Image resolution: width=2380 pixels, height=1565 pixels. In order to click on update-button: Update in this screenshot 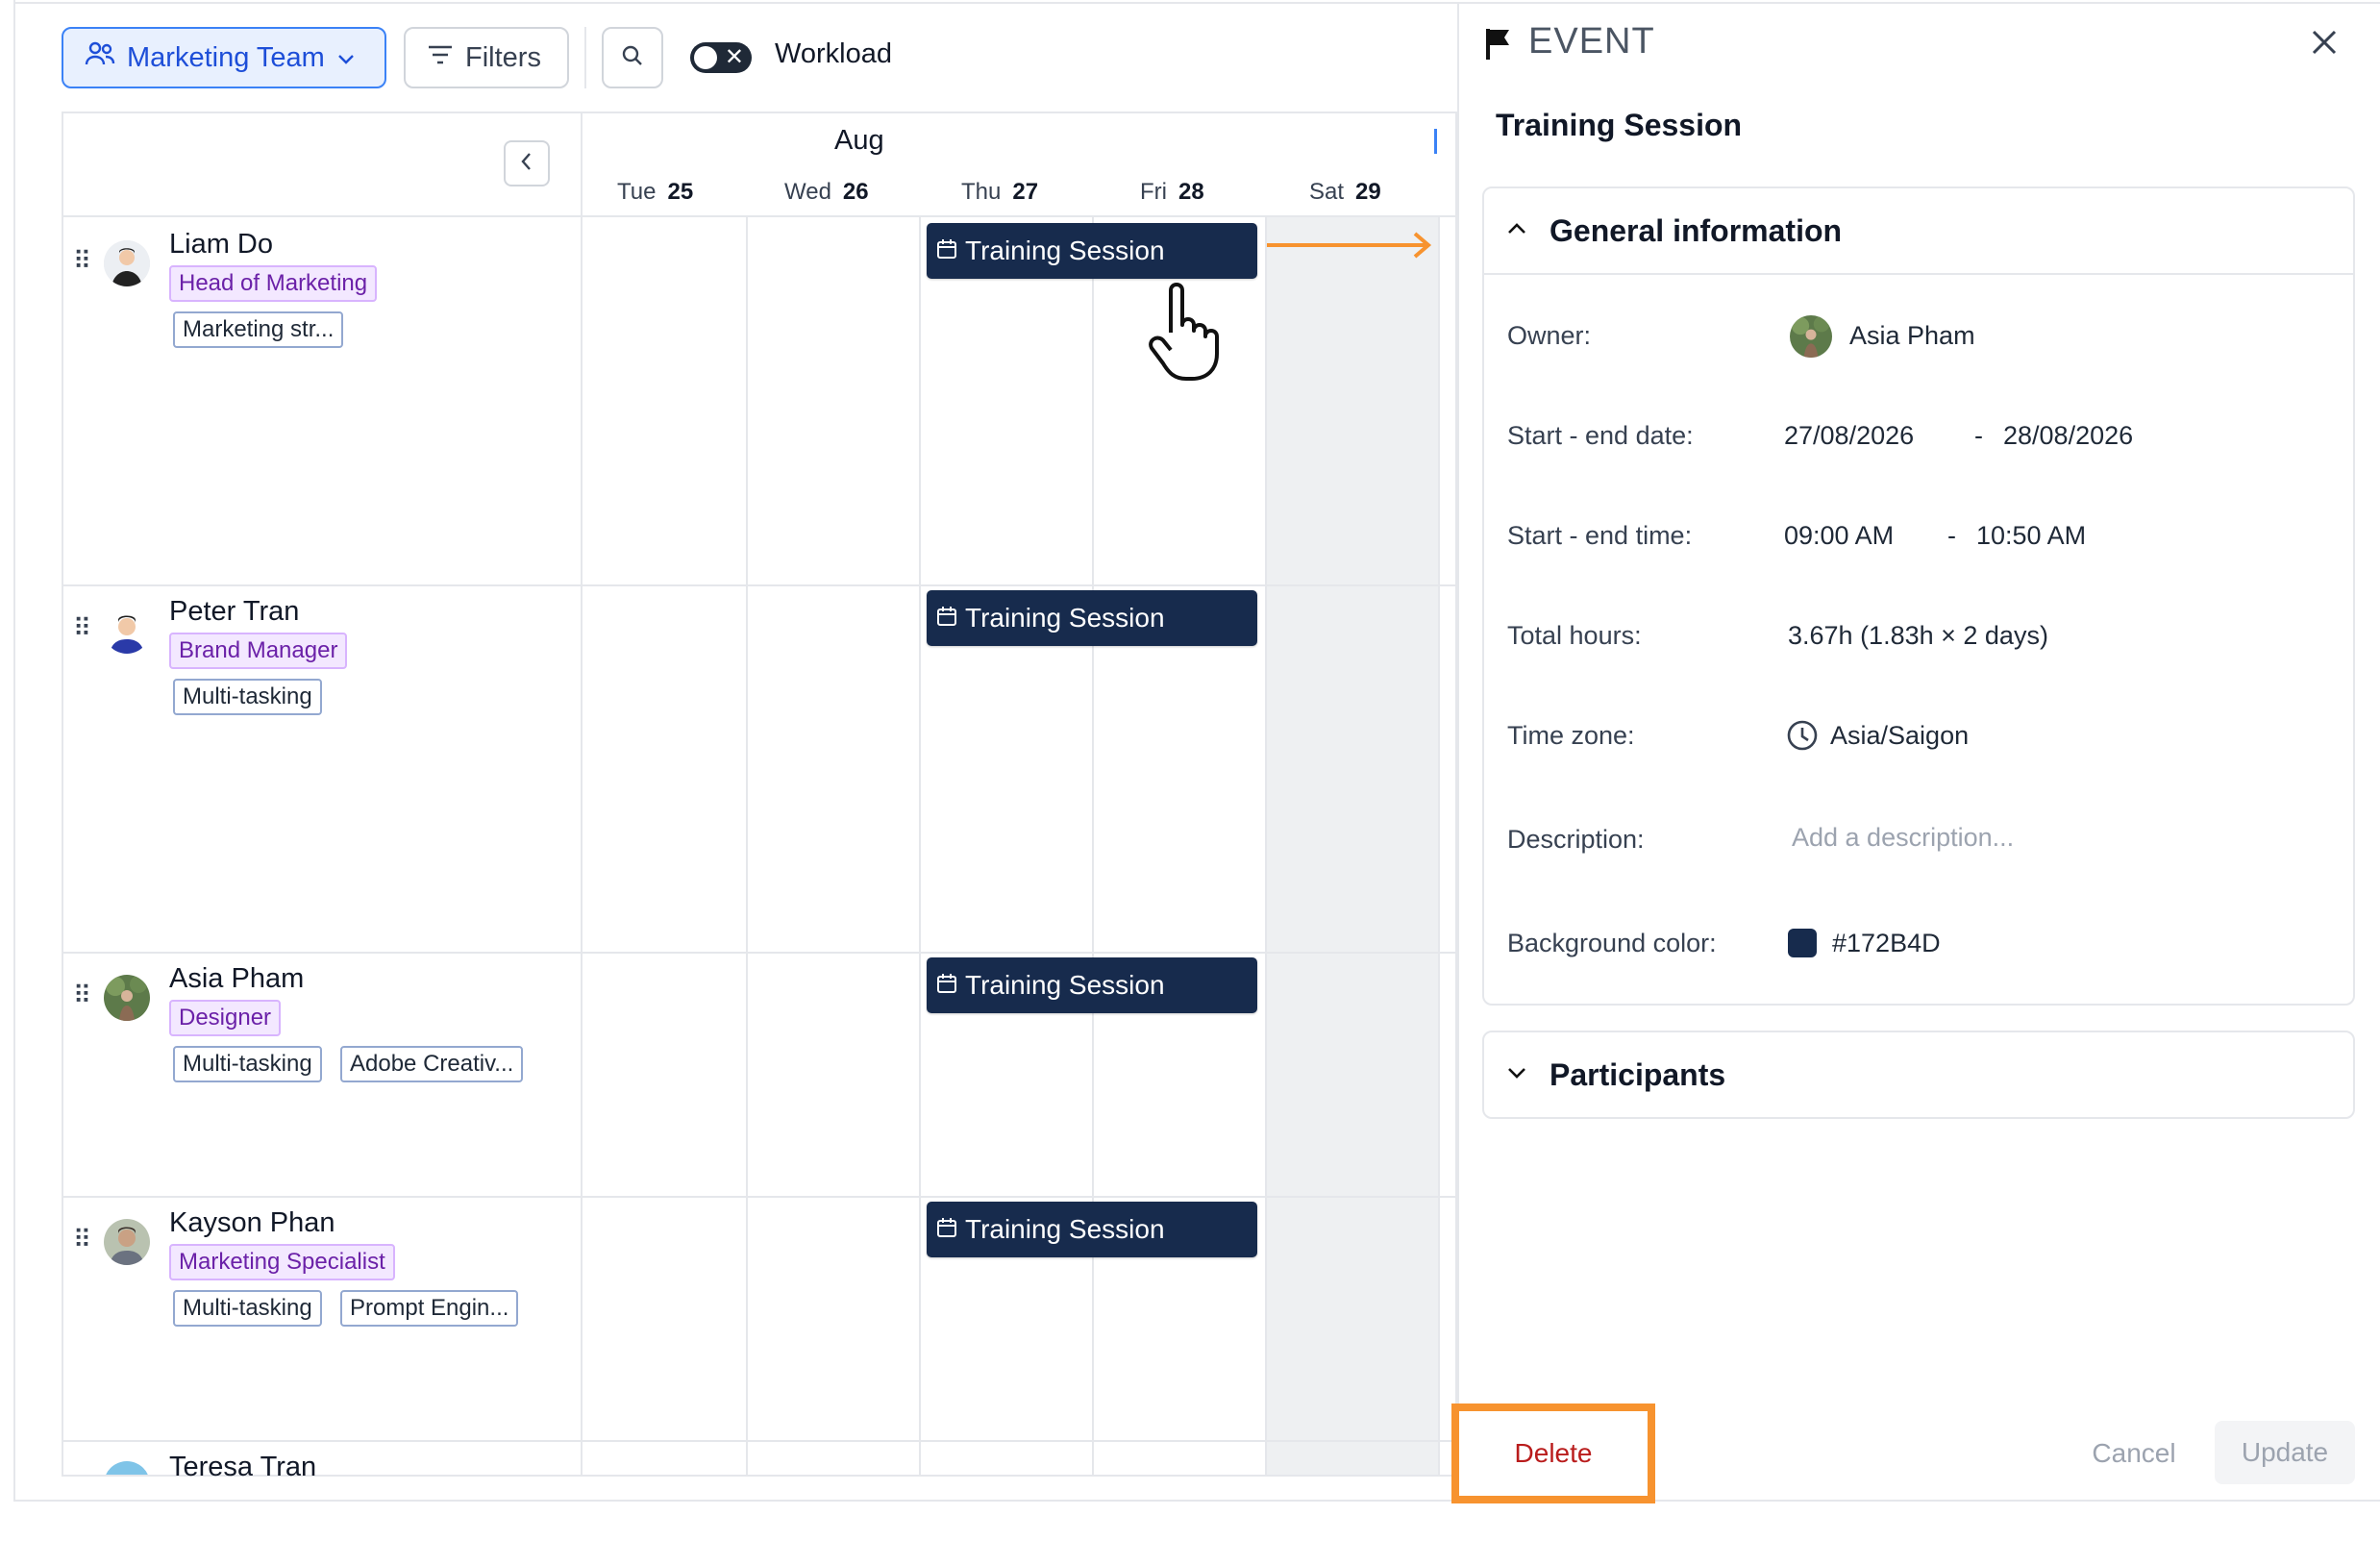, I will do `click(2285, 1453)`.